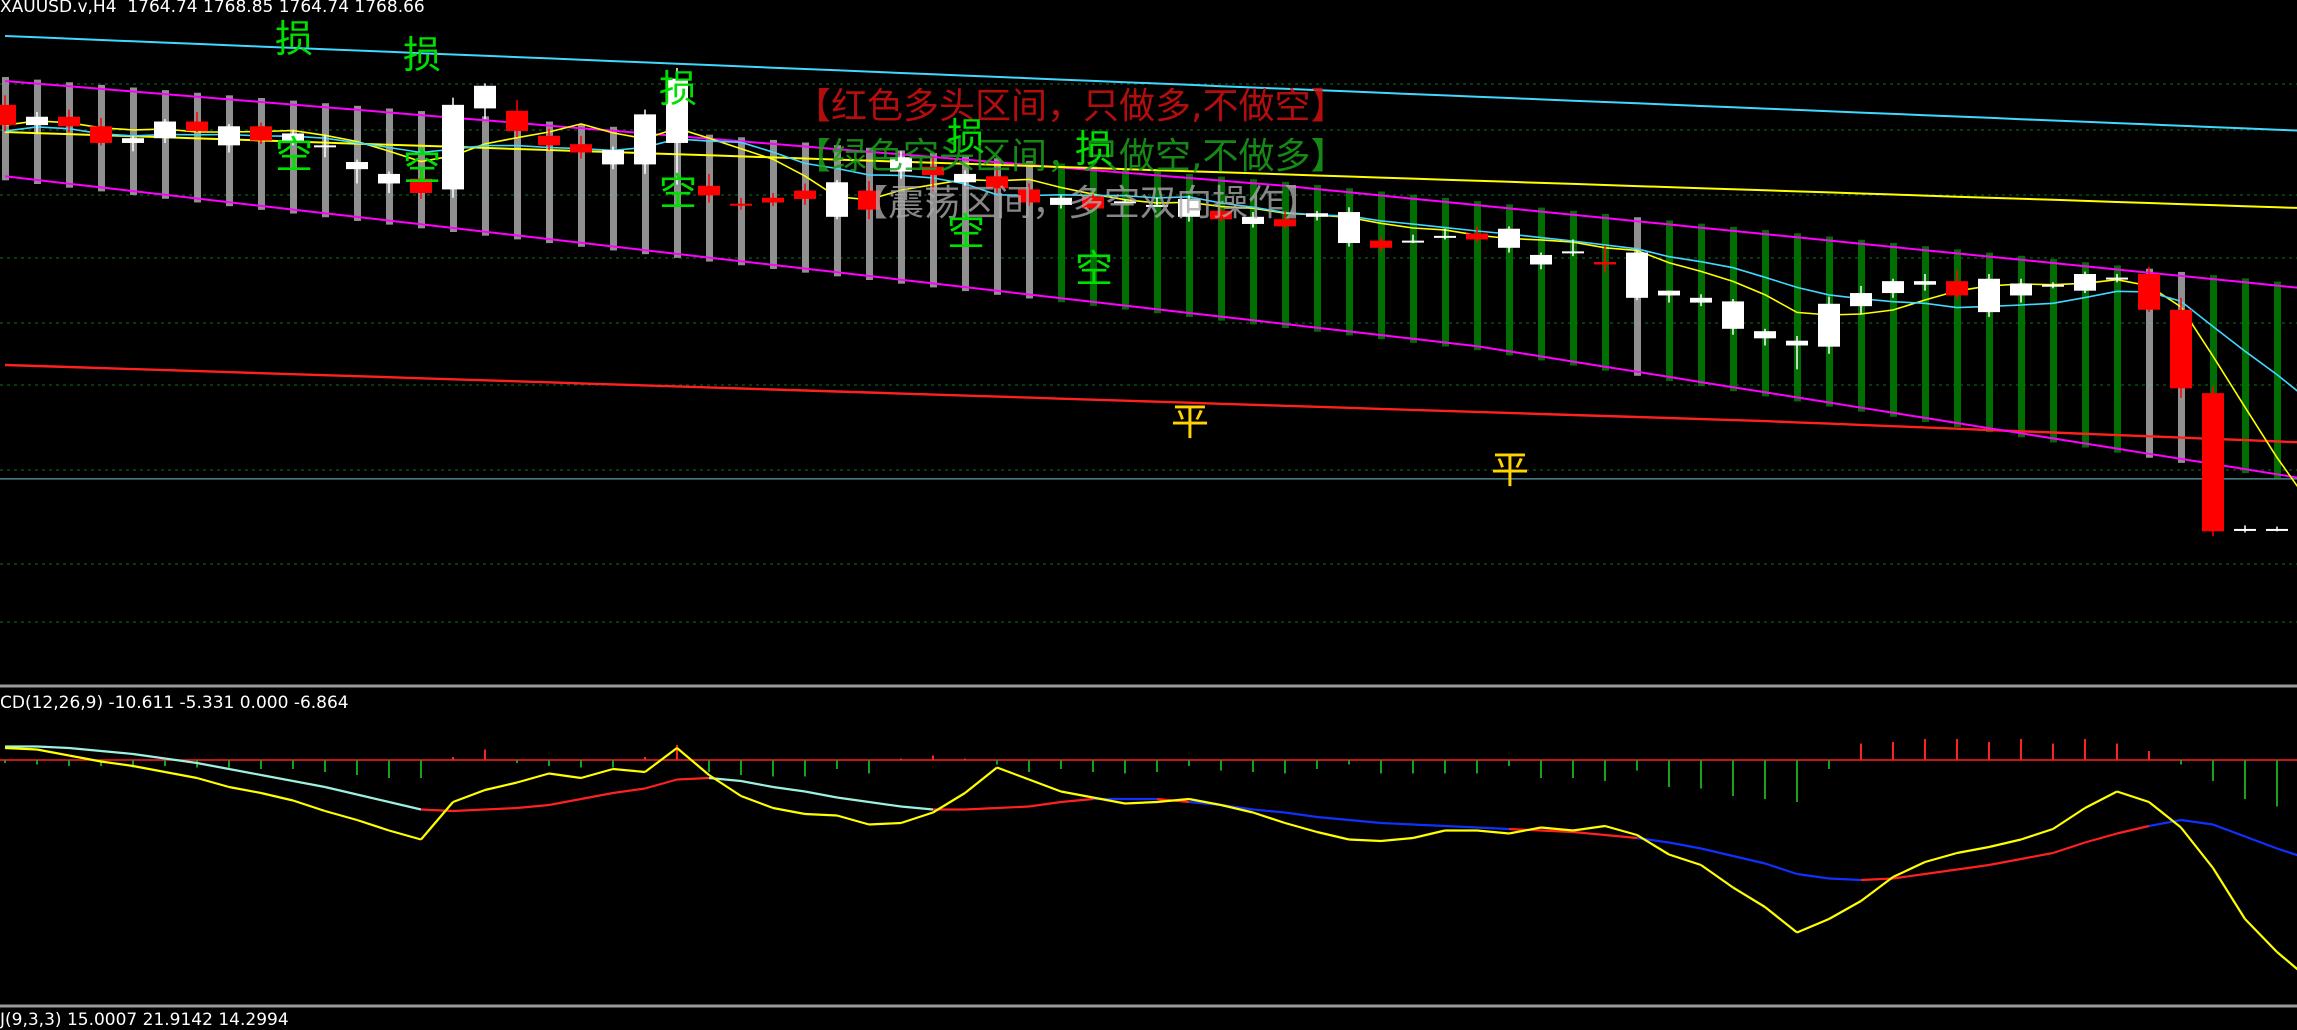  Describe the element at coordinates (1070, 106) in the screenshot. I see `red-zone-text: 【红色多头区间，只做多,不做空】` at that location.